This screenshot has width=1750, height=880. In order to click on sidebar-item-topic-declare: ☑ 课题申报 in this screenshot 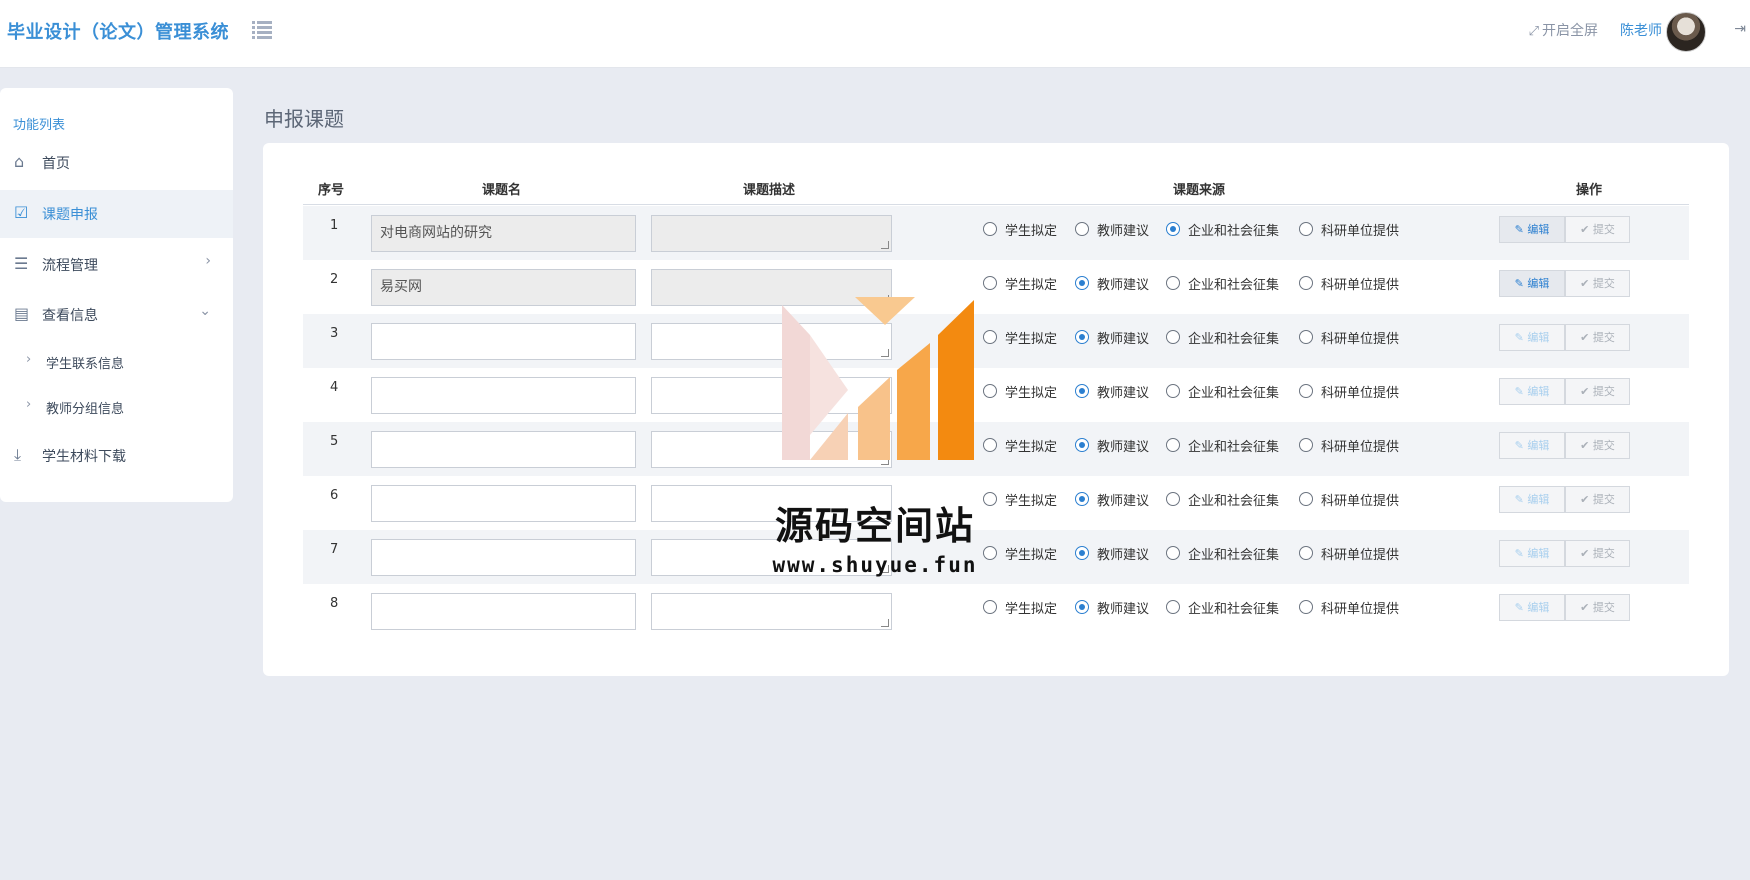, I will do `click(116, 214)`.